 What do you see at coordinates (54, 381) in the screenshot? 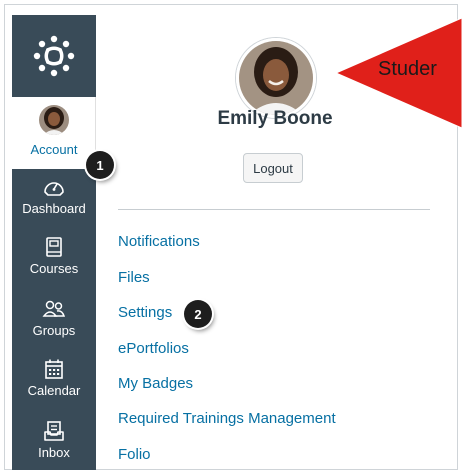
I see `sidebar-item-calendar: Calendar` at bounding box center [54, 381].